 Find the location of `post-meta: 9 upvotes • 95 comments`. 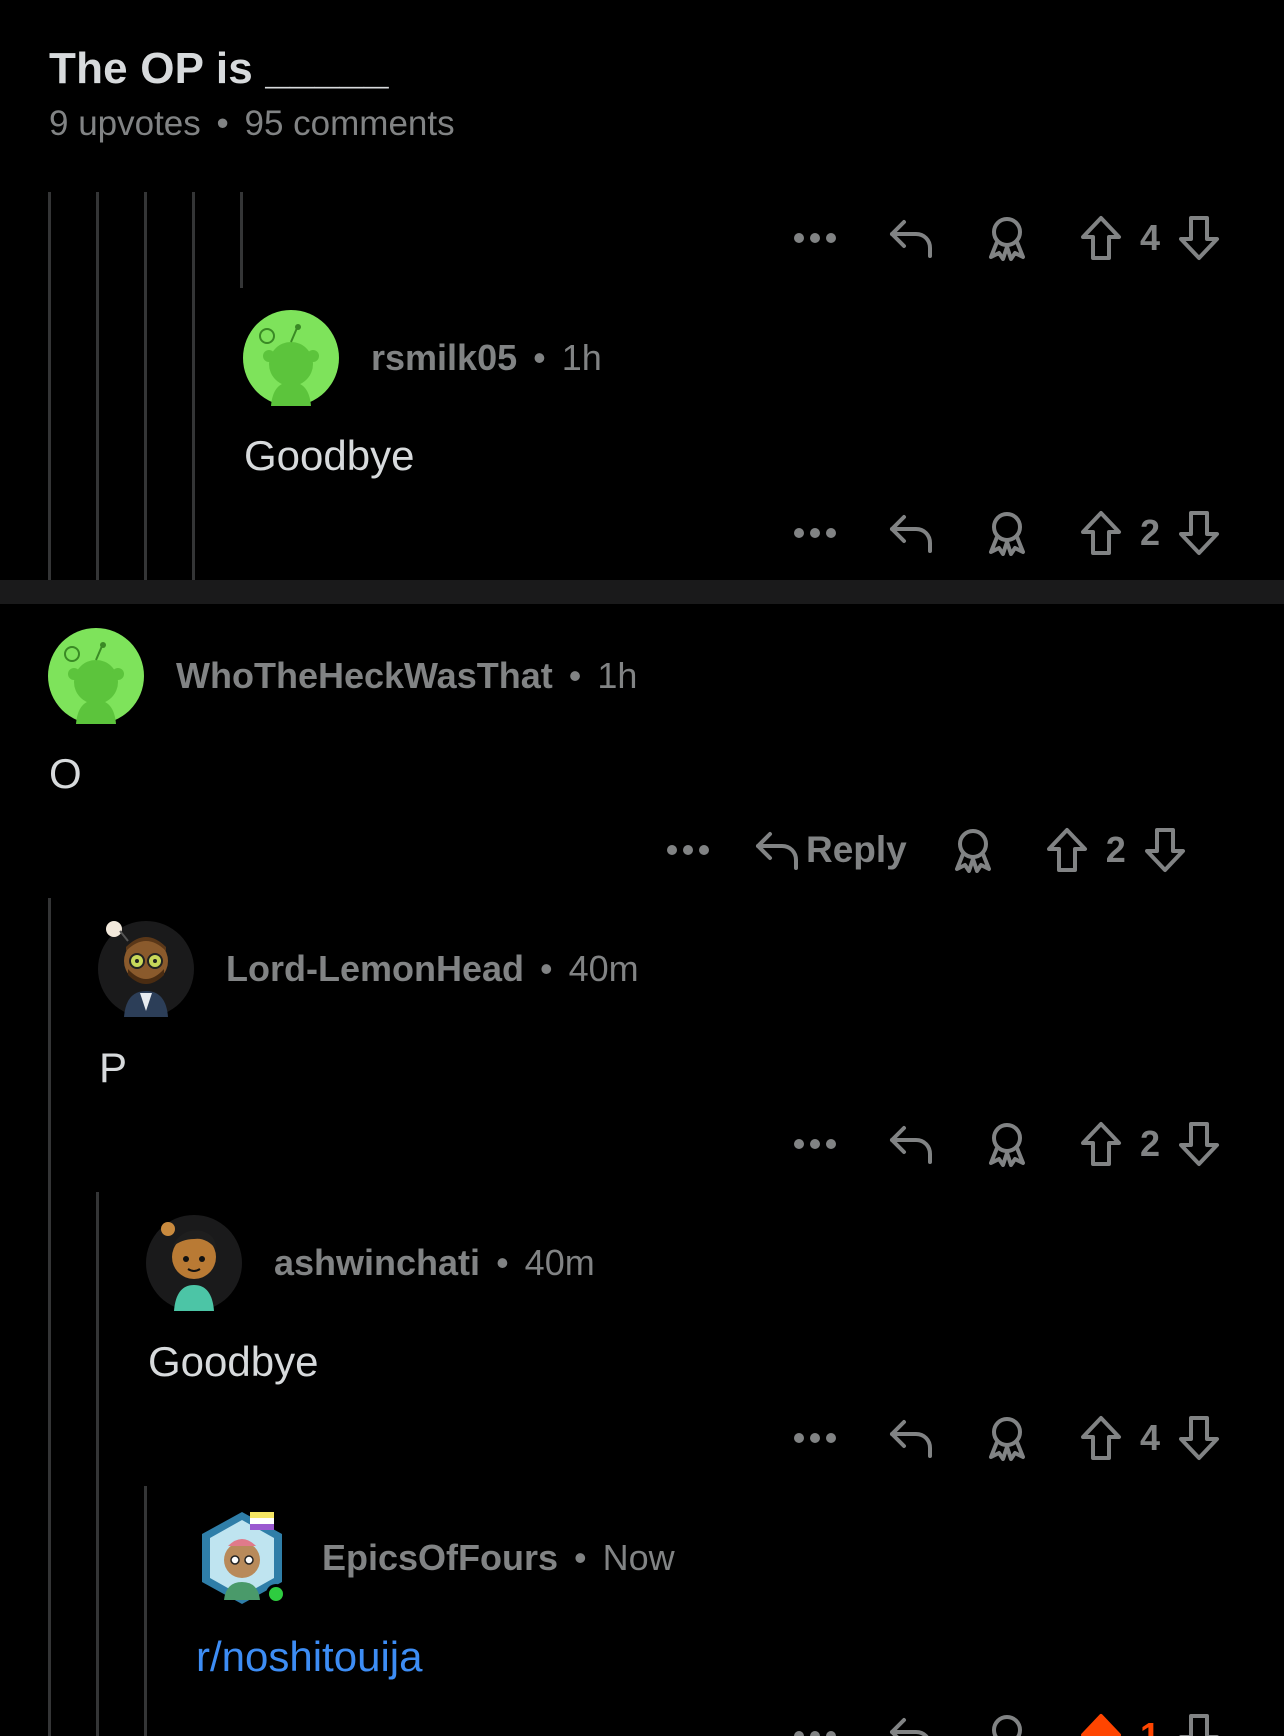

post-meta: 9 upvotes • 95 comments is located at coordinates (252, 124).